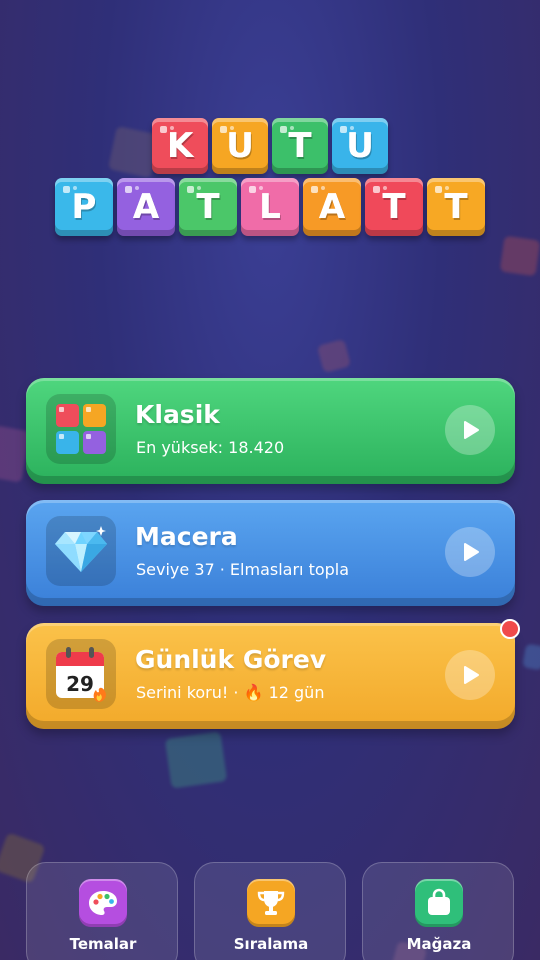 This screenshot has width=540, height=960. I want to click on nav-siralama-button: Sıralama, so click(270, 911).